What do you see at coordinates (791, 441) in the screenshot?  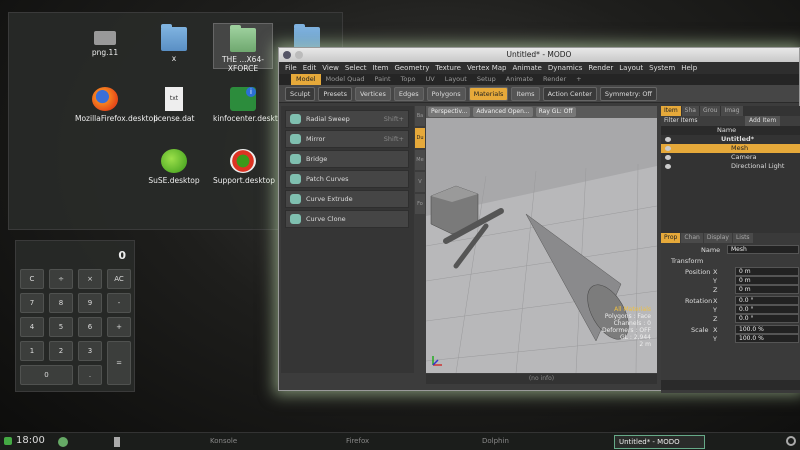 I see `power-icon` at bounding box center [791, 441].